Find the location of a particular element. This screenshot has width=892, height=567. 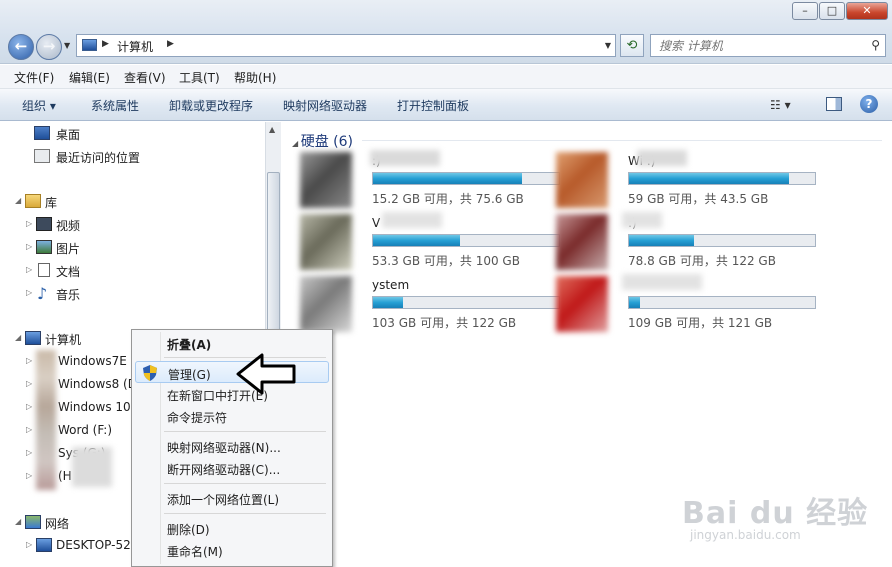

title-bar: – □ ✕ ← → ▼ ▶ 计算机 ▶ ▼ ⟲ ⚲ is located at coordinates (446, 32).